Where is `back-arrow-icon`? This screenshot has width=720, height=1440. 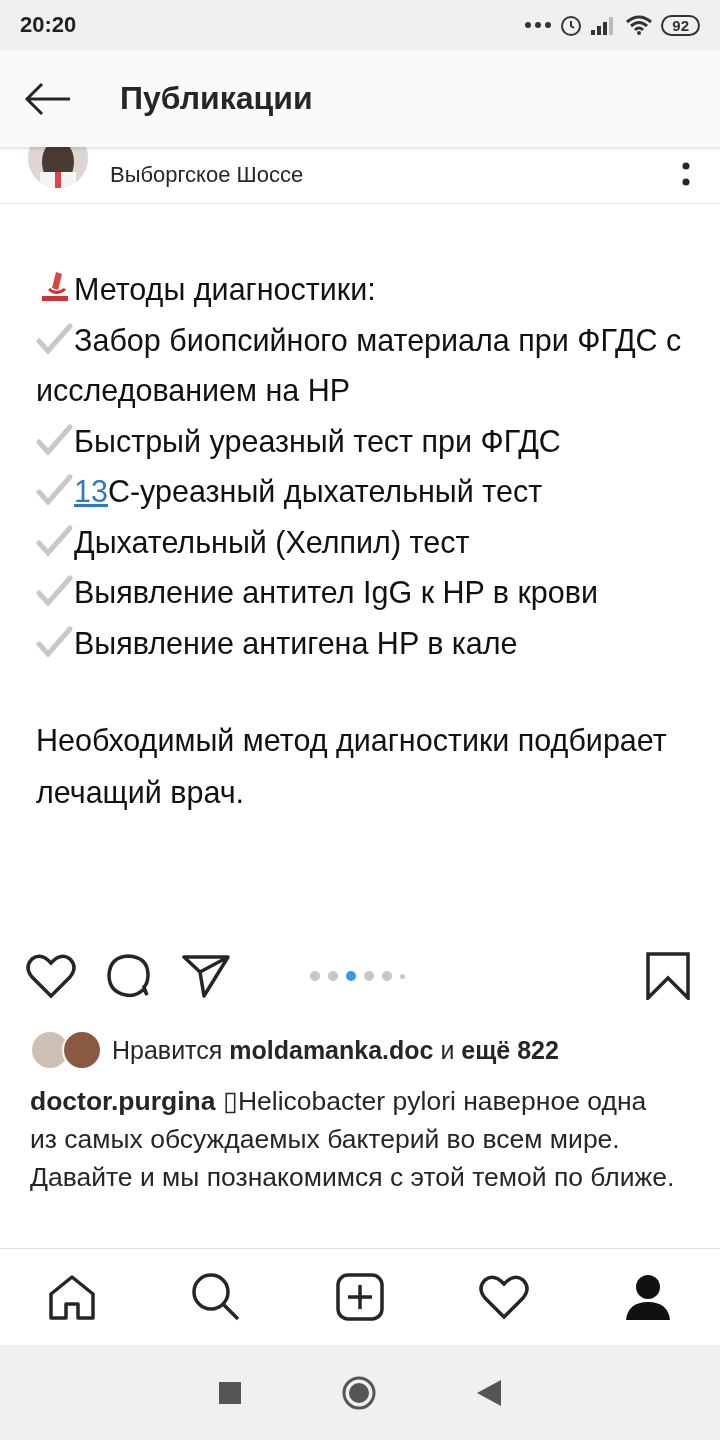 back-arrow-icon is located at coordinates (48, 98).